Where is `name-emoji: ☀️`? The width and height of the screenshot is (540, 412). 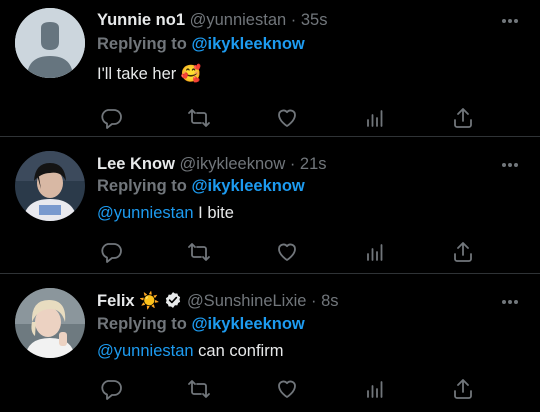 name-emoji: ☀️ is located at coordinates (149, 301).